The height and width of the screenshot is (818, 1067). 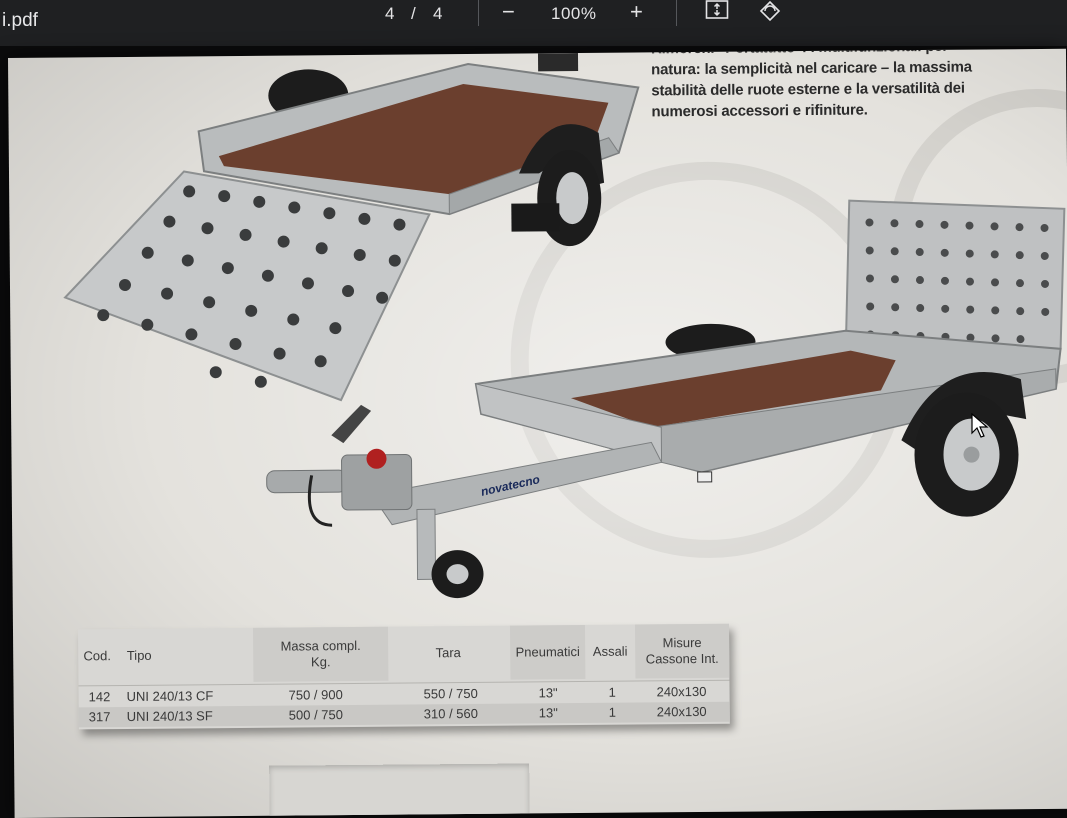 What do you see at coordinates (448, 653) in the screenshot?
I see `table-header-tara: Tara` at bounding box center [448, 653].